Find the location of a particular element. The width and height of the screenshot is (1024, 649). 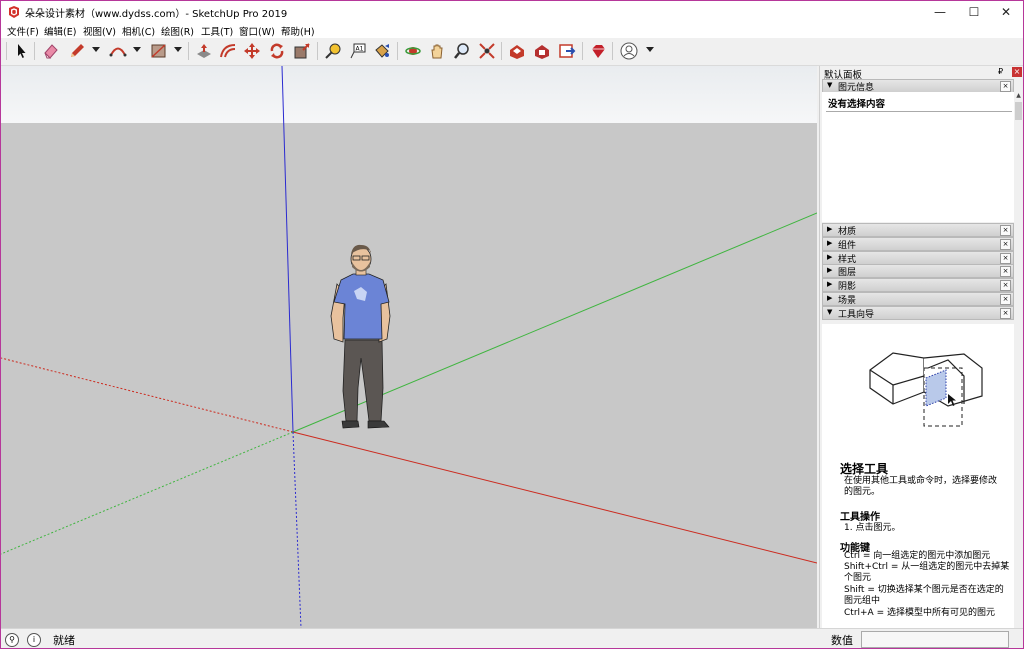

panel-styles: ▶ 样式 × is located at coordinates (918, 258).